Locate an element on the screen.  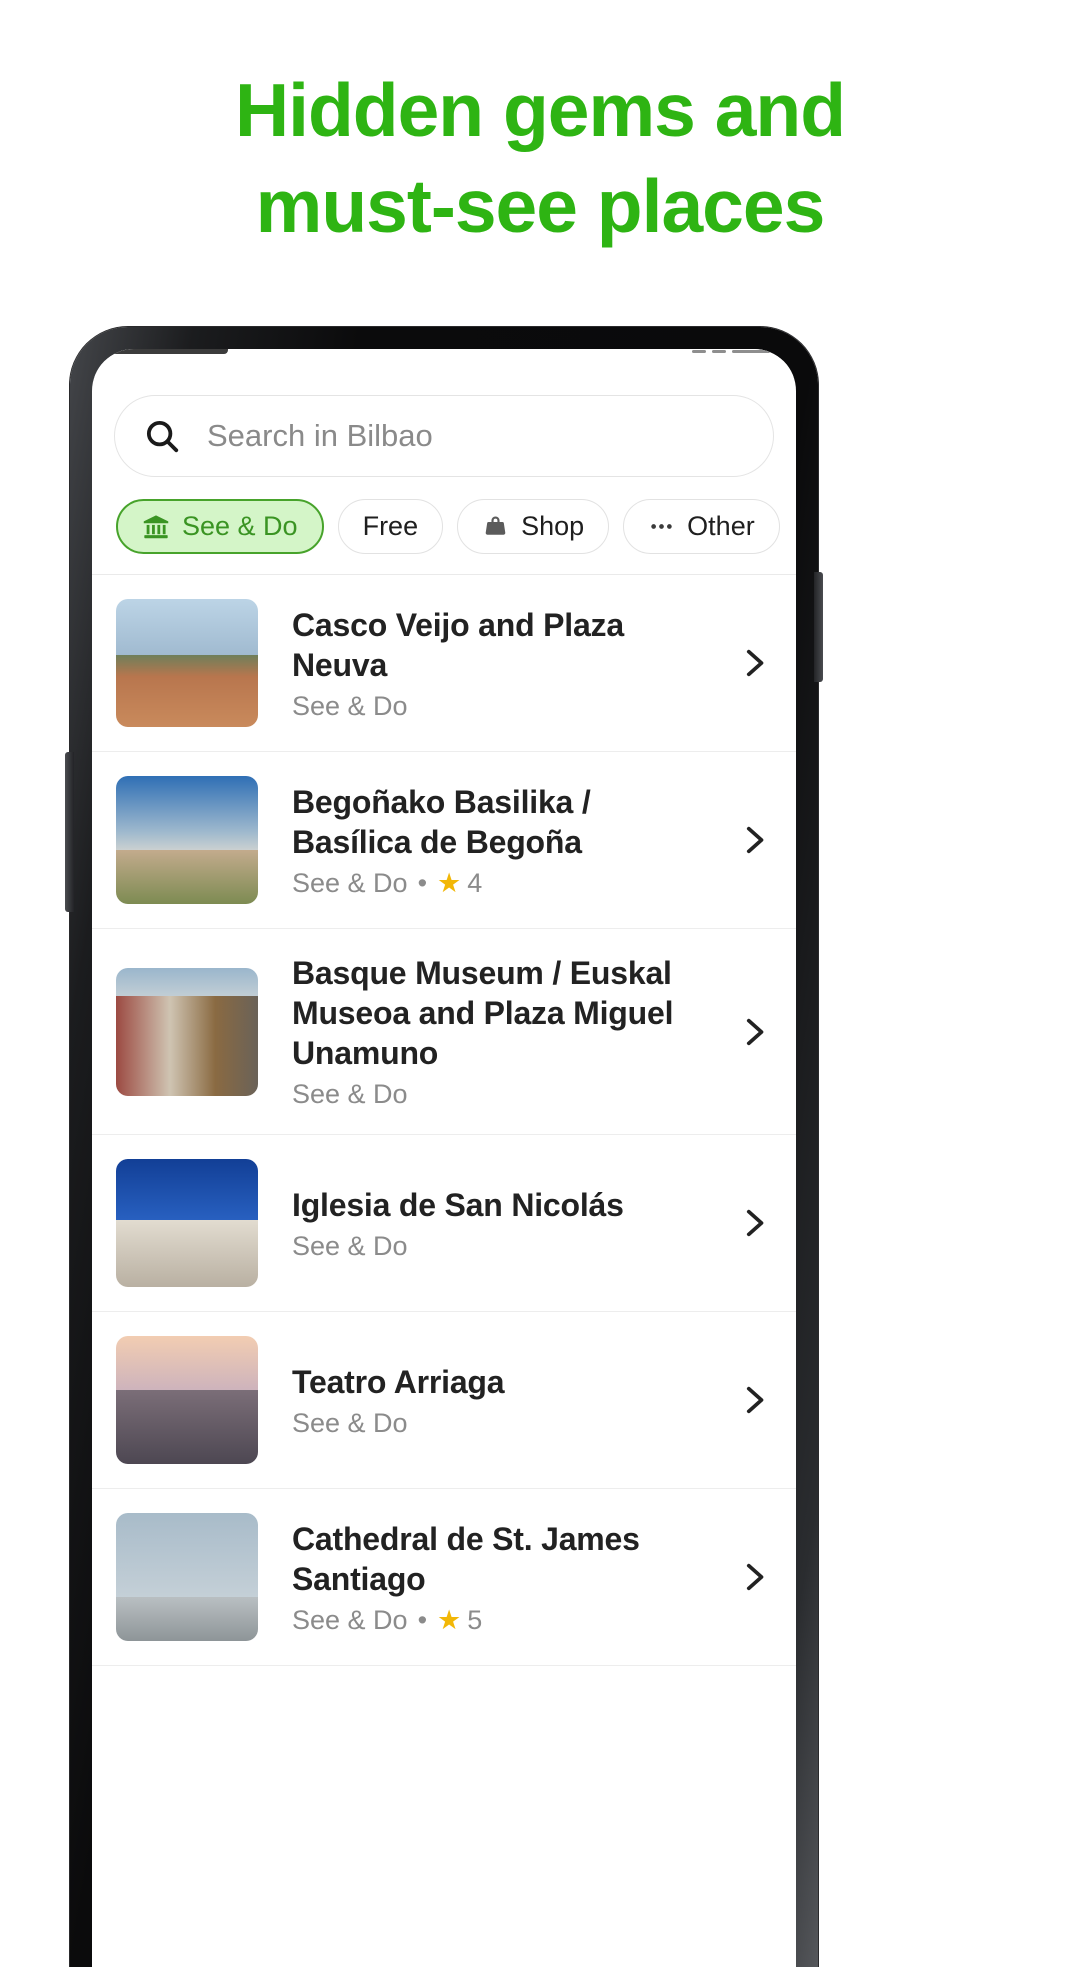
place-rating: 4 is located at coordinates (475, 882).